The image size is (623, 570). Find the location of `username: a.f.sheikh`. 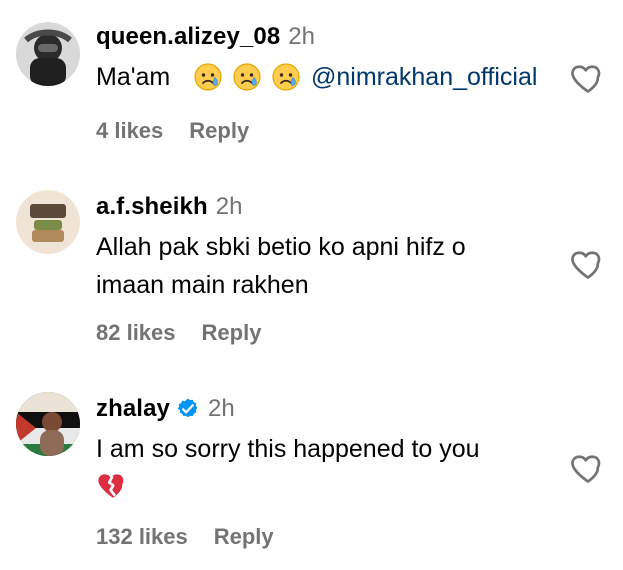

username: a.f.sheikh is located at coordinates (152, 207).